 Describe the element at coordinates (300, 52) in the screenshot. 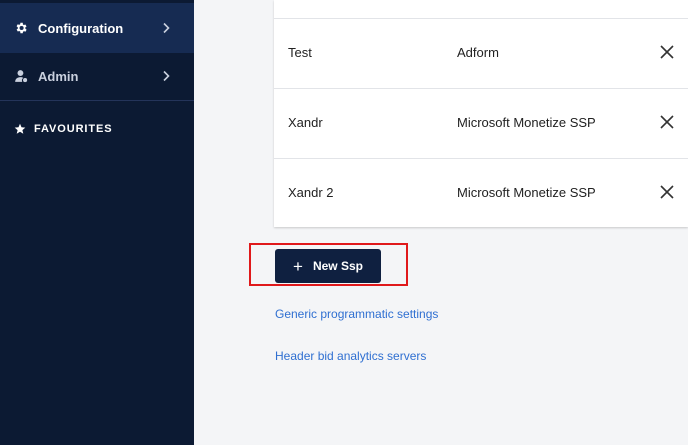

I see `ssp-name: Test` at that location.